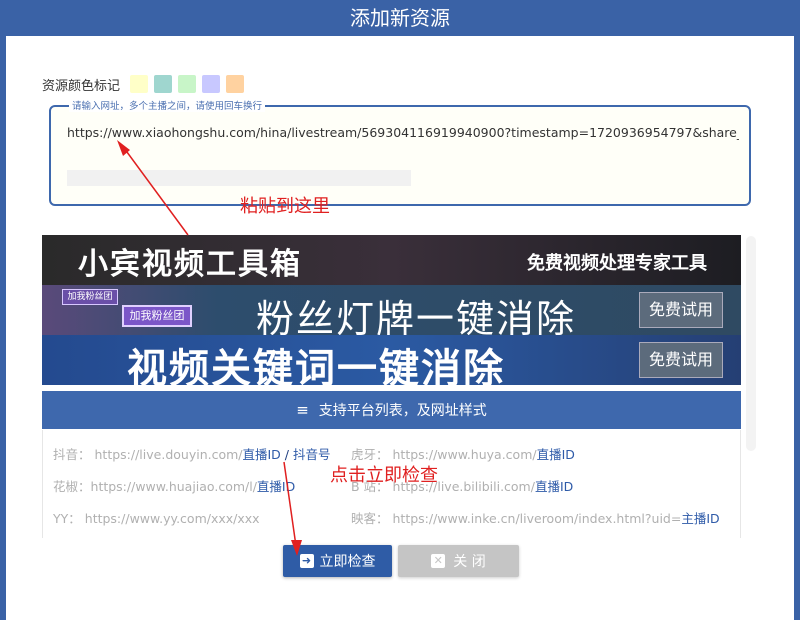 This screenshot has width=800, height=620. I want to click on banner-badge-big: 加我粉丝团, so click(157, 316).